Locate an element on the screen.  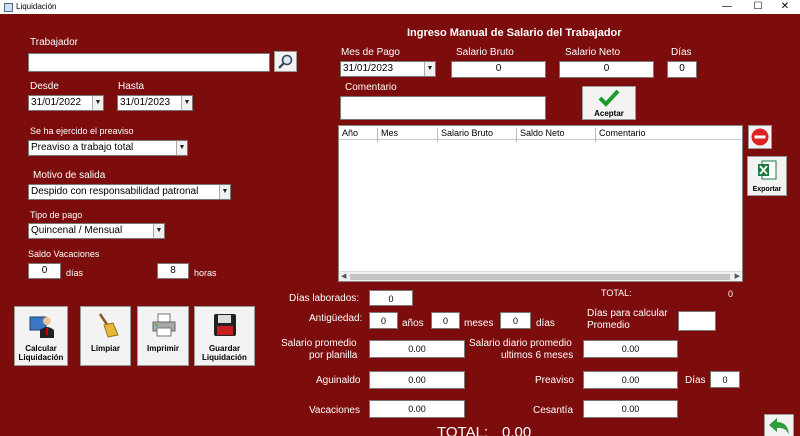
calcular-liquidacion-button: Calcular Liquidación is located at coordinates (41, 336).